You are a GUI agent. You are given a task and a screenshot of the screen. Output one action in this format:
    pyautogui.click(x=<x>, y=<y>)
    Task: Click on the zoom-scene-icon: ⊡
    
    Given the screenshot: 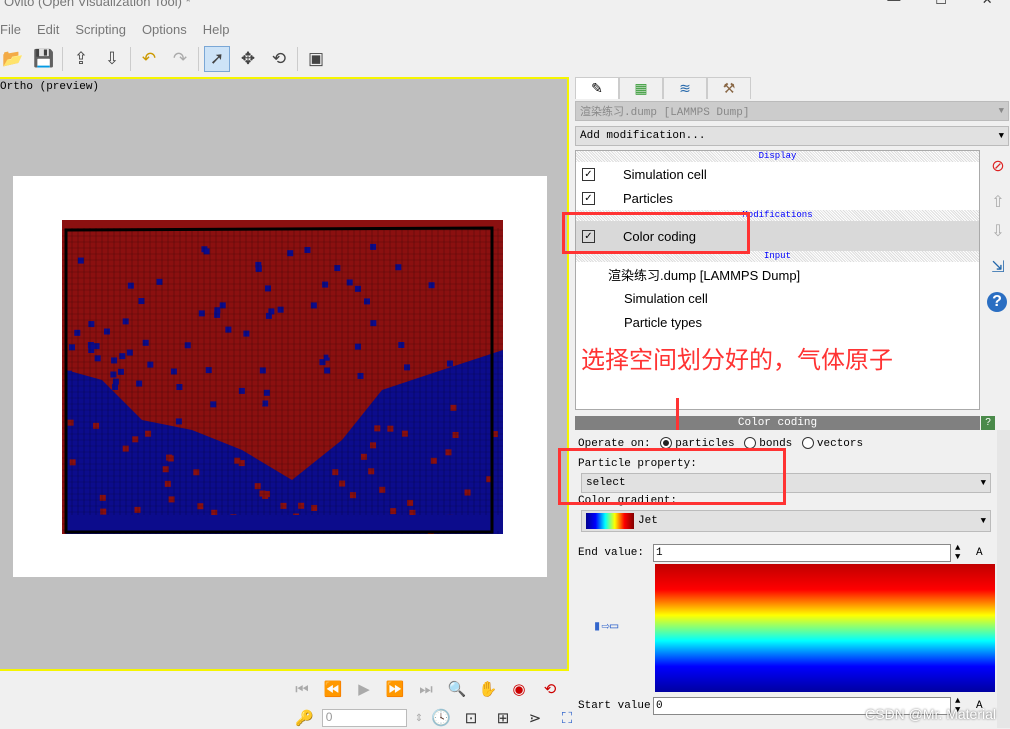 What is the action you would take?
    pyautogui.click(x=471, y=718)
    